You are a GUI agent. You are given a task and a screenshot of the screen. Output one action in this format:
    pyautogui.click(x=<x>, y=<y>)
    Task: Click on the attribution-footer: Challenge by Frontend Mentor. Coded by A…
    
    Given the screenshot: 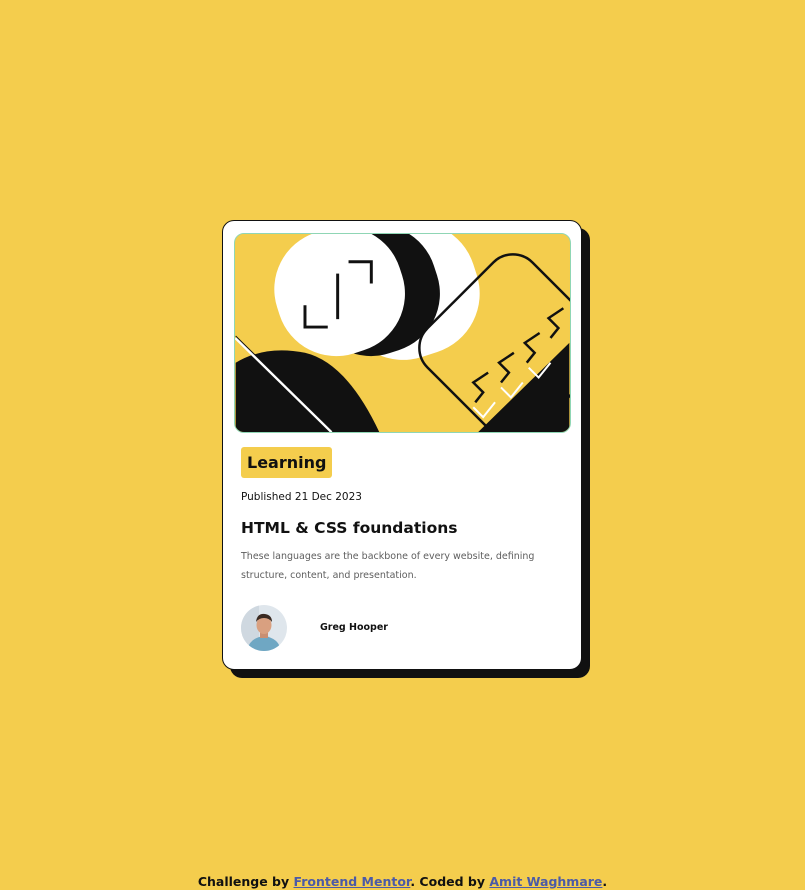 What is the action you would take?
    pyautogui.click(x=402, y=881)
    